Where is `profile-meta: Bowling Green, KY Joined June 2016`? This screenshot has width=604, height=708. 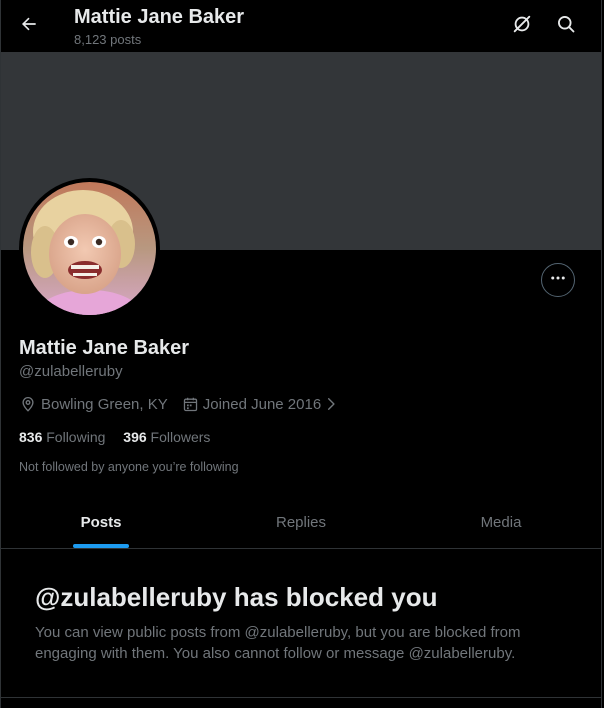 profile-meta: Bowling Green, KY Joined June 2016 is located at coordinates (178, 404).